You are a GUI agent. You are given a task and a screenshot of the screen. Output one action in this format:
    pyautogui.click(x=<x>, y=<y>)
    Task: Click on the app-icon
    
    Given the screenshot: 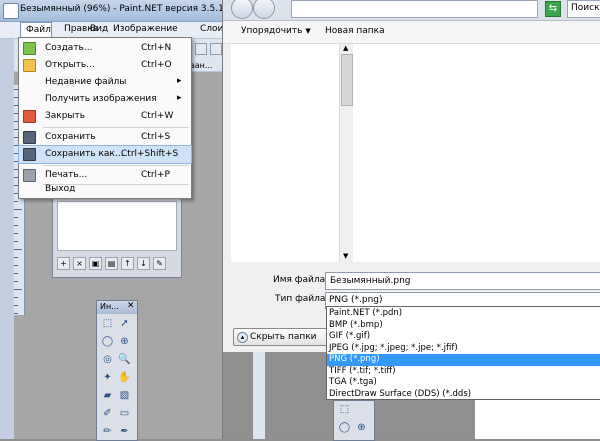 What is the action you would take?
    pyautogui.click(x=11, y=11)
    